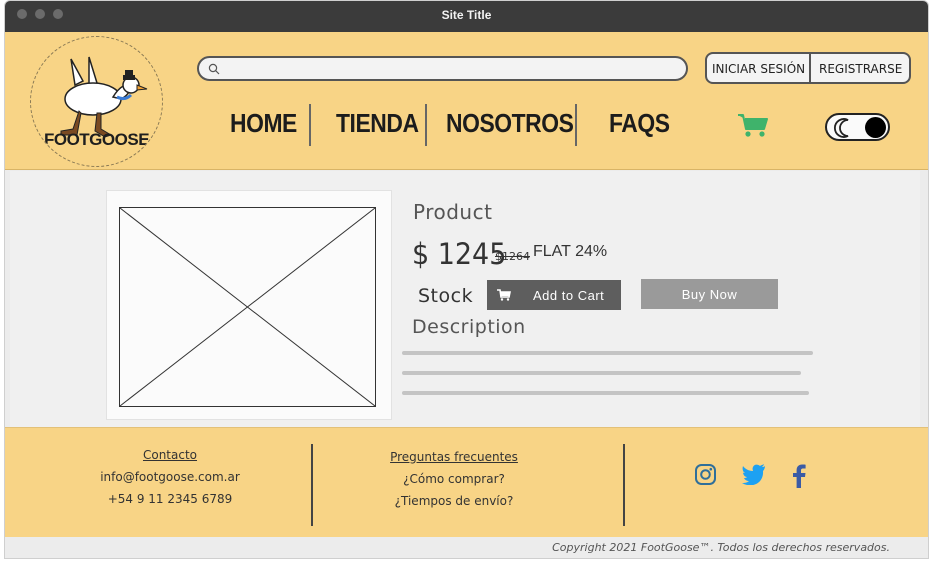  I want to click on faq-item-how-to-buy: ¿Cómo comprar?, so click(454, 479).